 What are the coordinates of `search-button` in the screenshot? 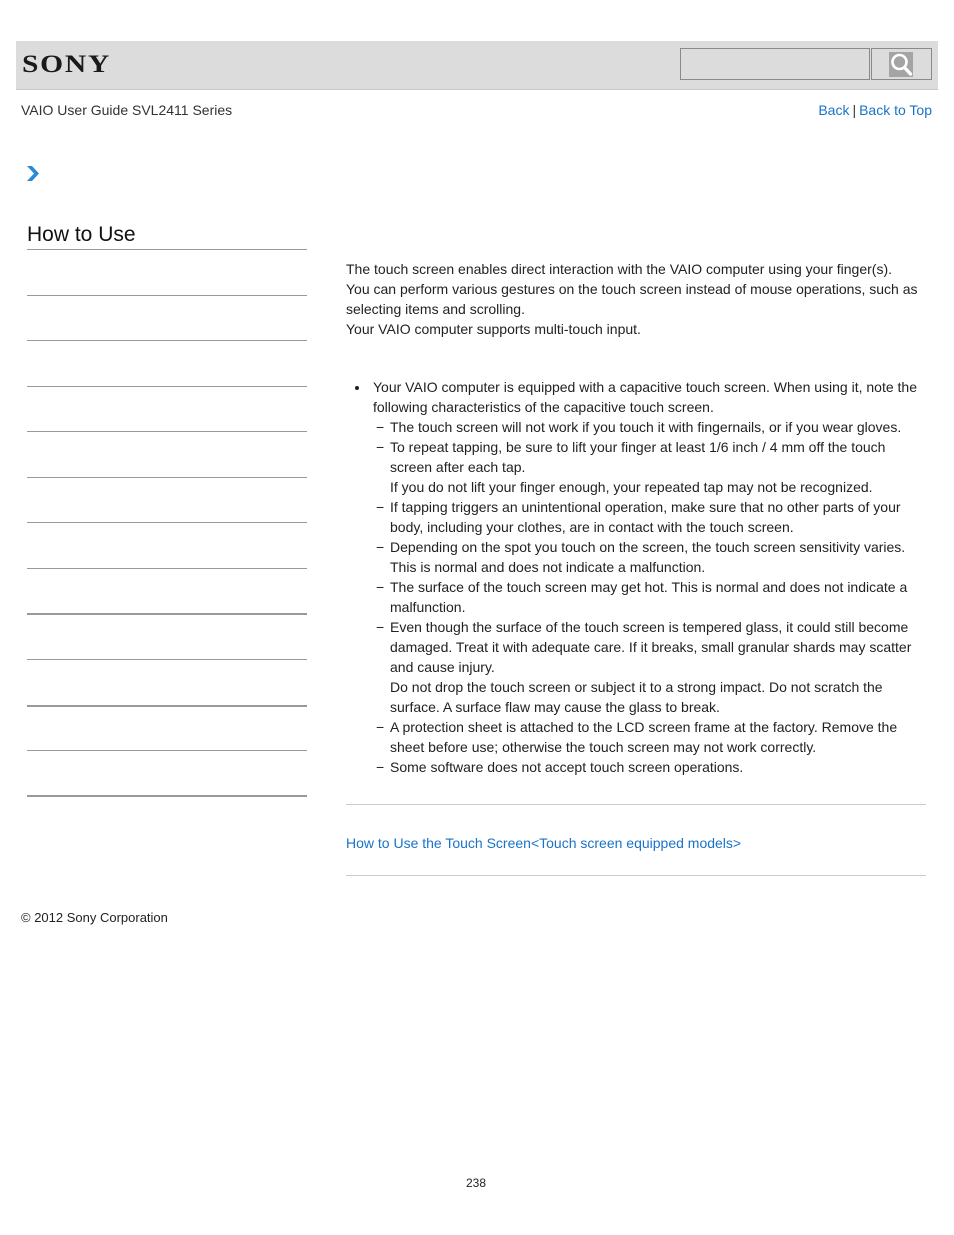 It's located at (901, 64).